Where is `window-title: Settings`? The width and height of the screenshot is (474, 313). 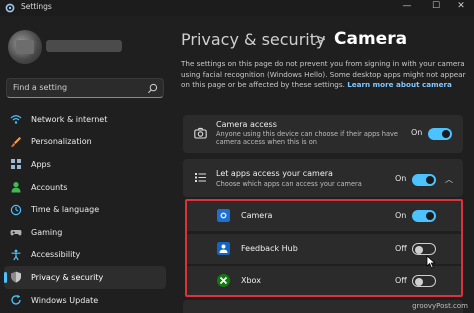 window-title: Settings is located at coordinates (36, 6).